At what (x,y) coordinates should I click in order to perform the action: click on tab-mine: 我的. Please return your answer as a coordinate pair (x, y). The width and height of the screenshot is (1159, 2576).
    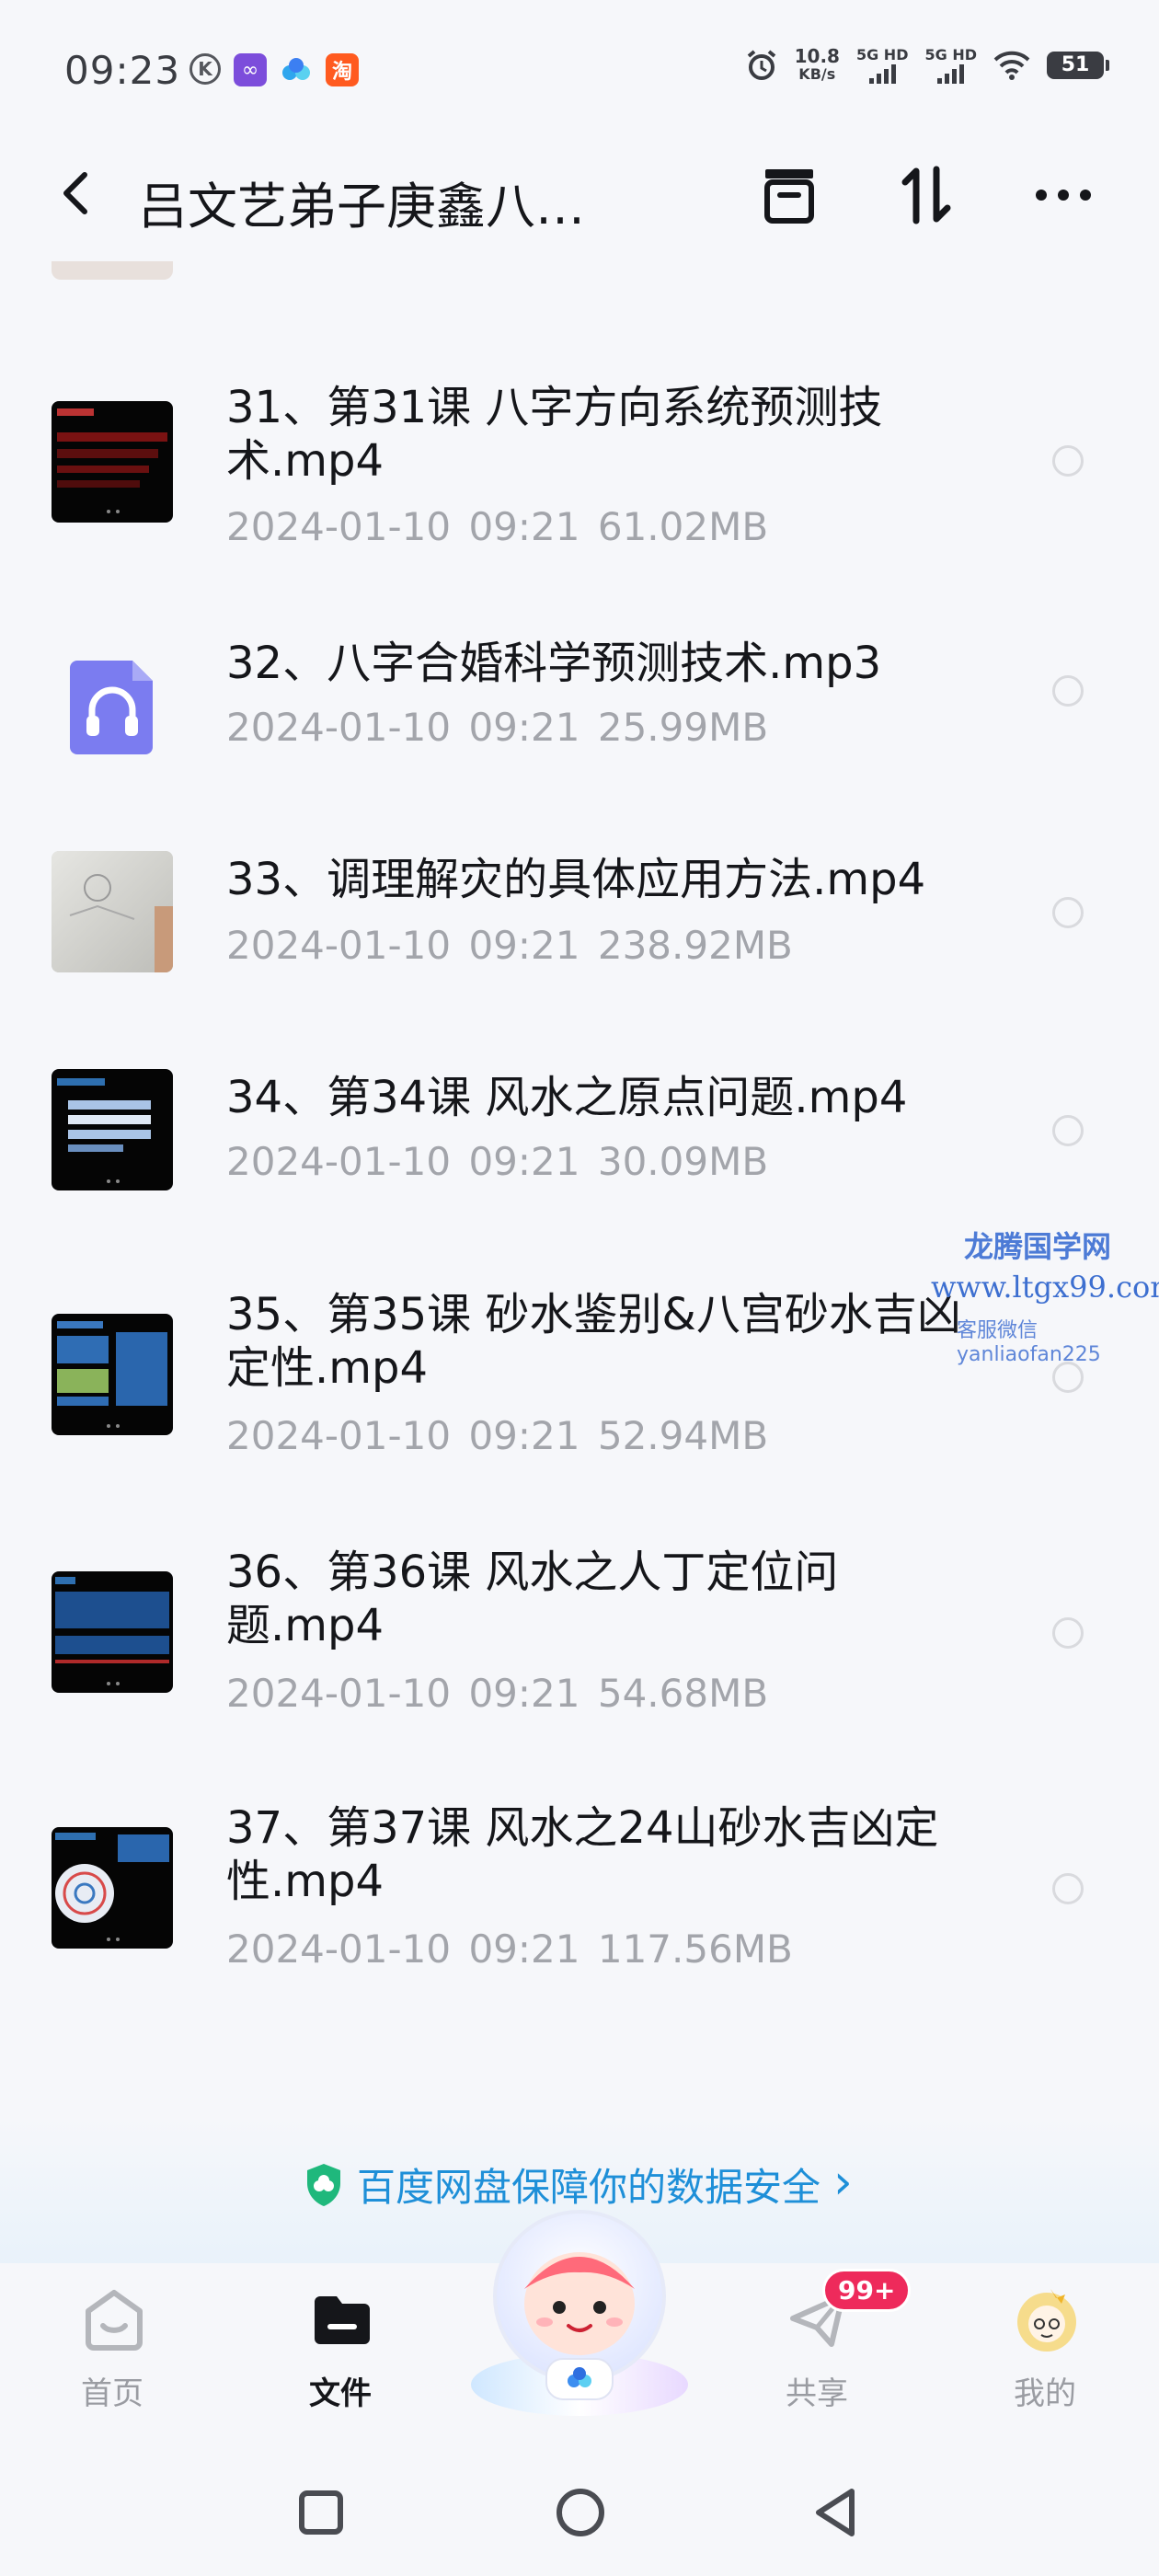
    Looking at the image, I should click on (1045, 2351).